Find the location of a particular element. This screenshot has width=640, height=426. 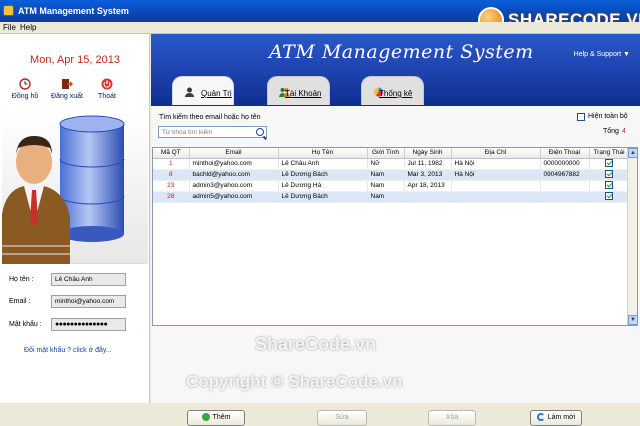

column-header: Giới Tính is located at coordinates (386, 153).